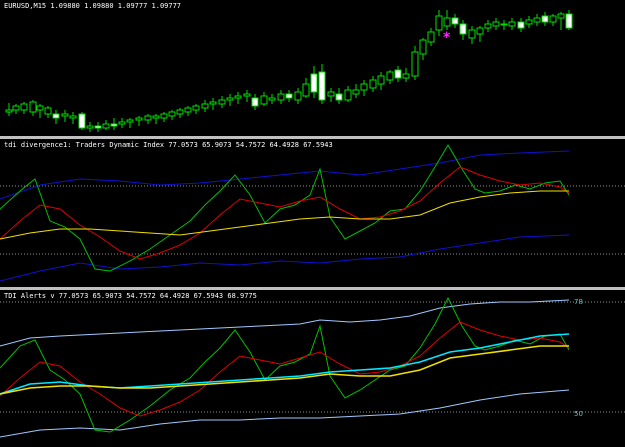 The width and height of the screenshot is (625, 447). I want to click on alerts-cyan-line, so click(285, 364).